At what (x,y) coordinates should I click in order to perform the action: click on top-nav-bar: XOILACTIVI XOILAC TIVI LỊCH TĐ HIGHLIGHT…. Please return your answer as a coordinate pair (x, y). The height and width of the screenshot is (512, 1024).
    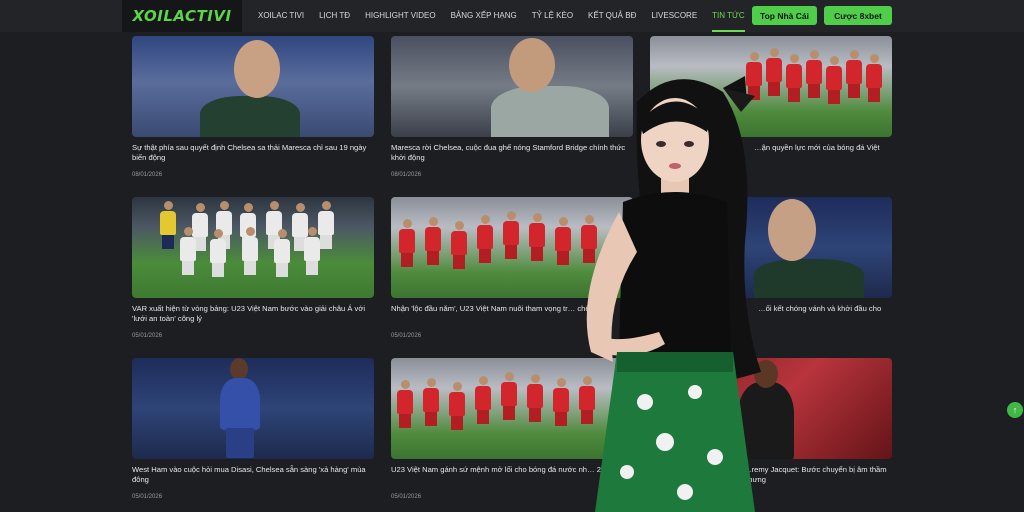
    Looking at the image, I should click on (512, 16).